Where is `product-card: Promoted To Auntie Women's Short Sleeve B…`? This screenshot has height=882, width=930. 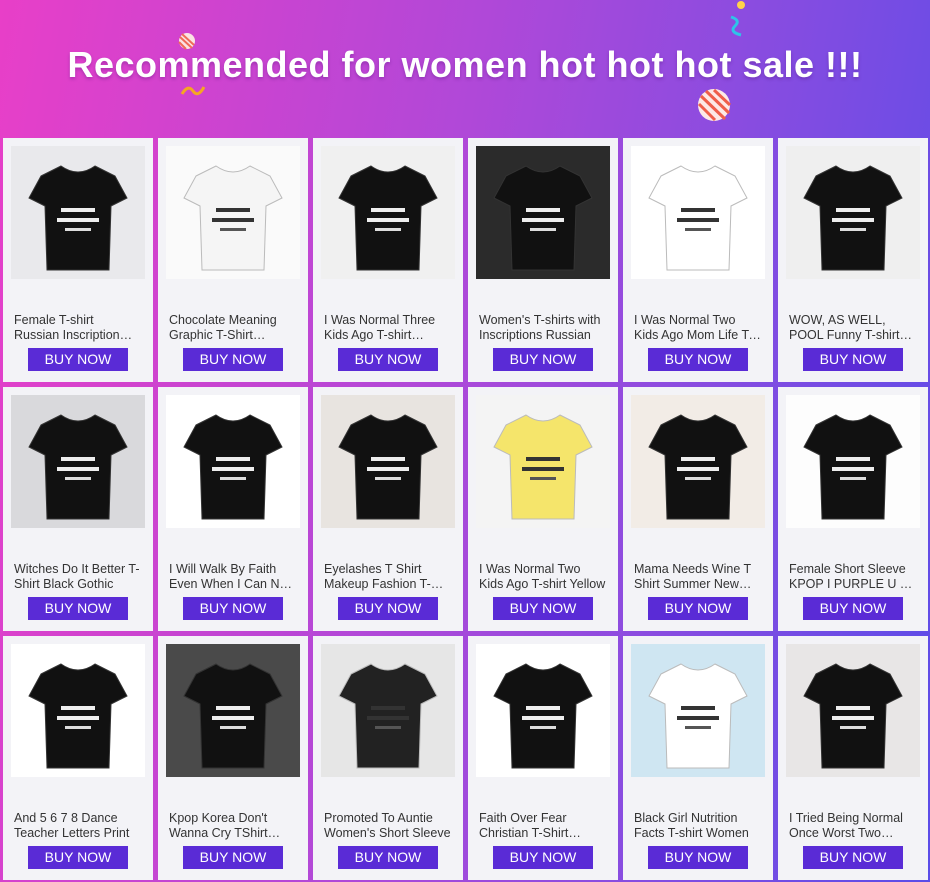
product-card: Promoted To Auntie Women's Short Sleeve B… is located at coordinates (388, 758).